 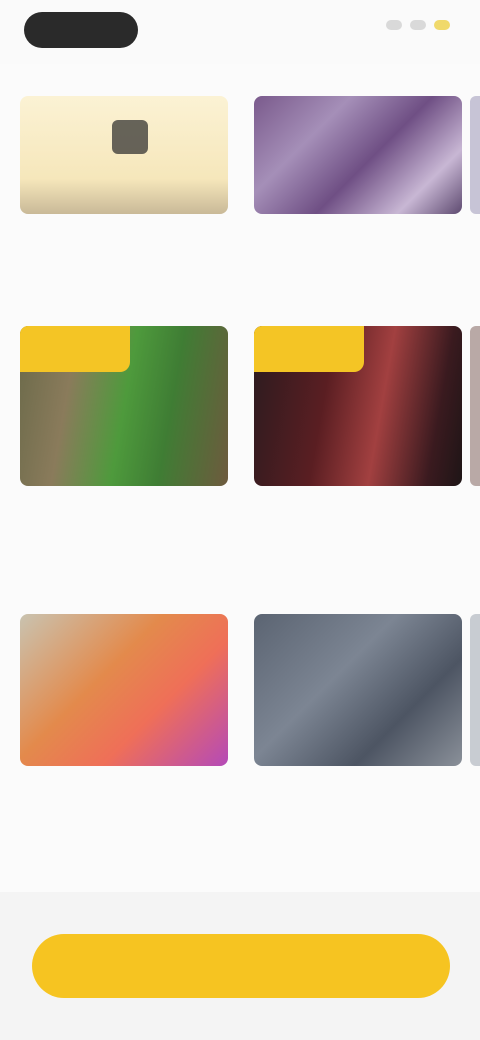 What do you see at coordinates (240, 32) in the screenshot?
I see `top-bar` at bounding box center [240, 32].